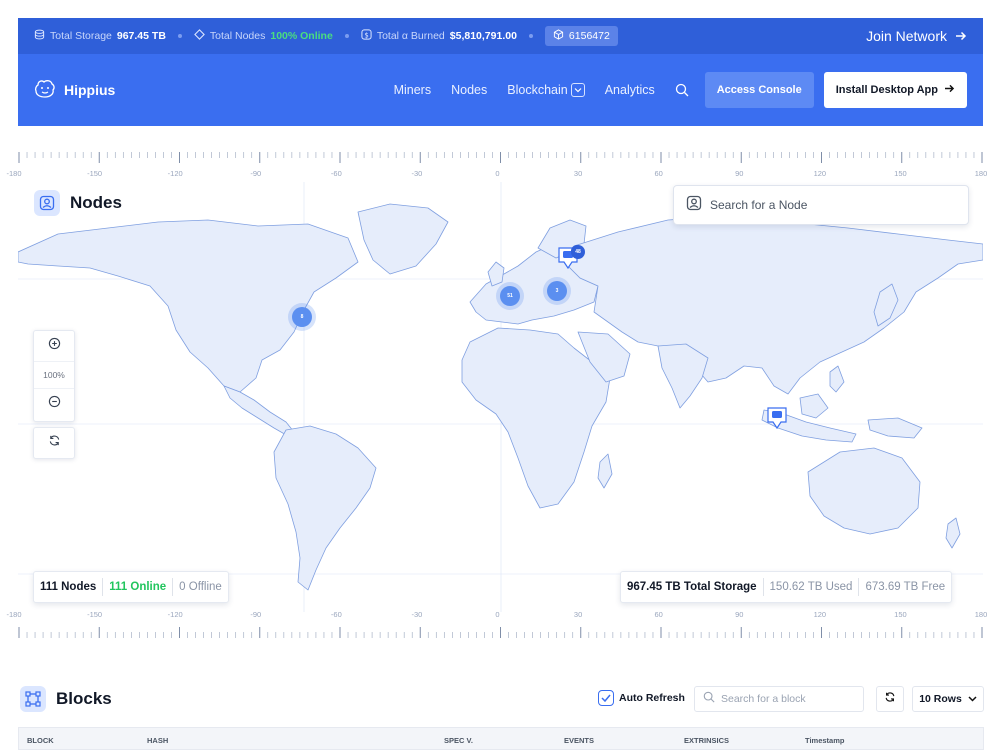  Describe the element at coordinates (895, 90) in the screenshot. I see `install-desktop-app-button: Install Desktop App` at that location.